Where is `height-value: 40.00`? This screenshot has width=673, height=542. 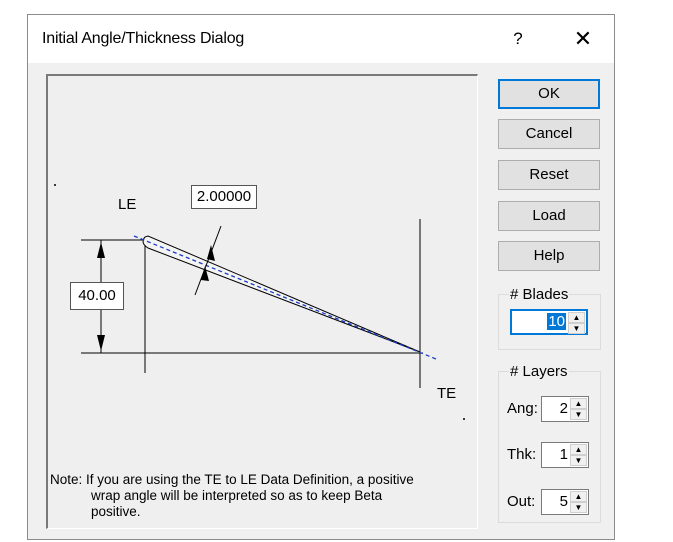 height-value: 40.00 is located at coordinates (97, 295).